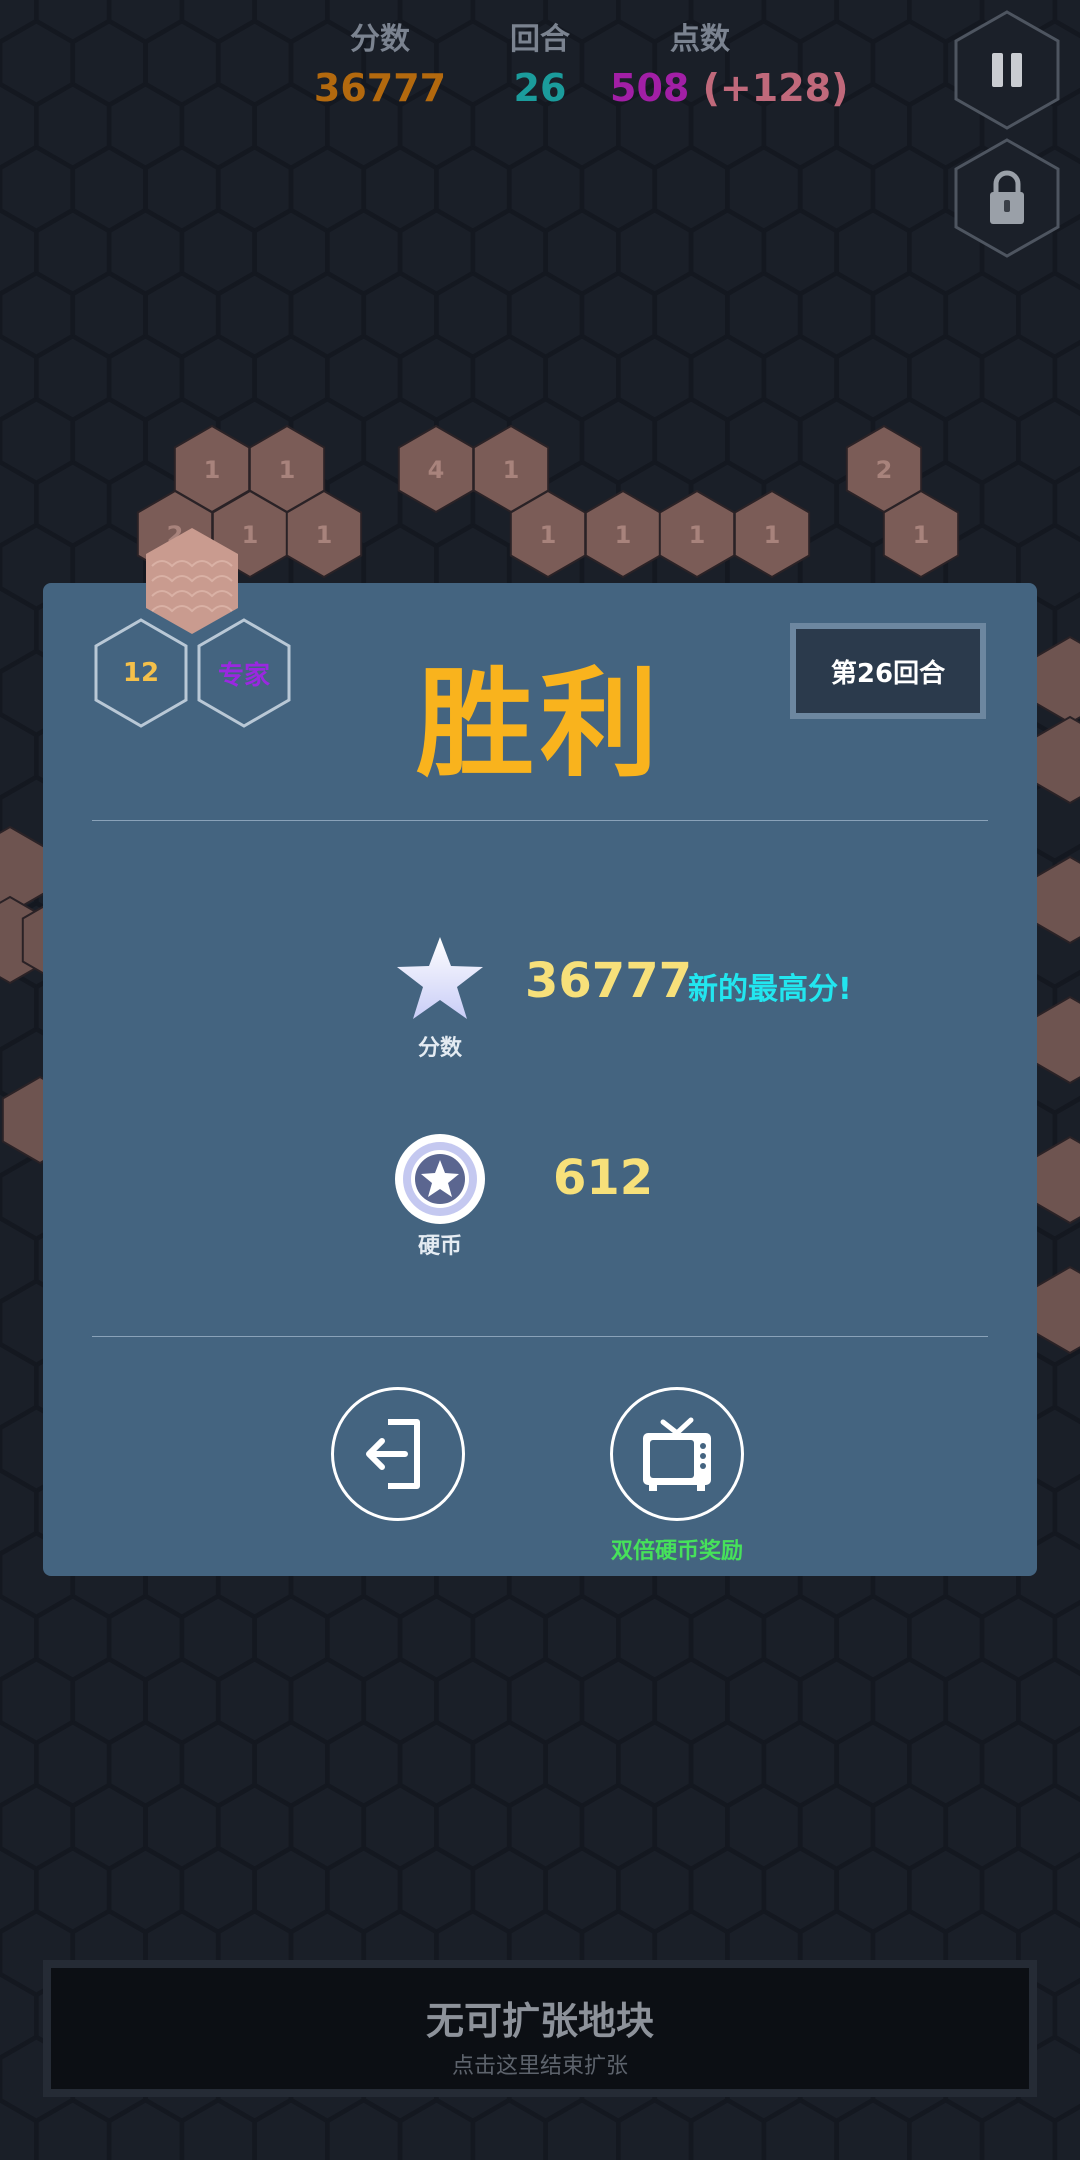  What do you see at coordinates (676, 1551) in the screenshot?
I see `double-reward-label: 双倍硬币奖励` at bounding box center [676, 1551].